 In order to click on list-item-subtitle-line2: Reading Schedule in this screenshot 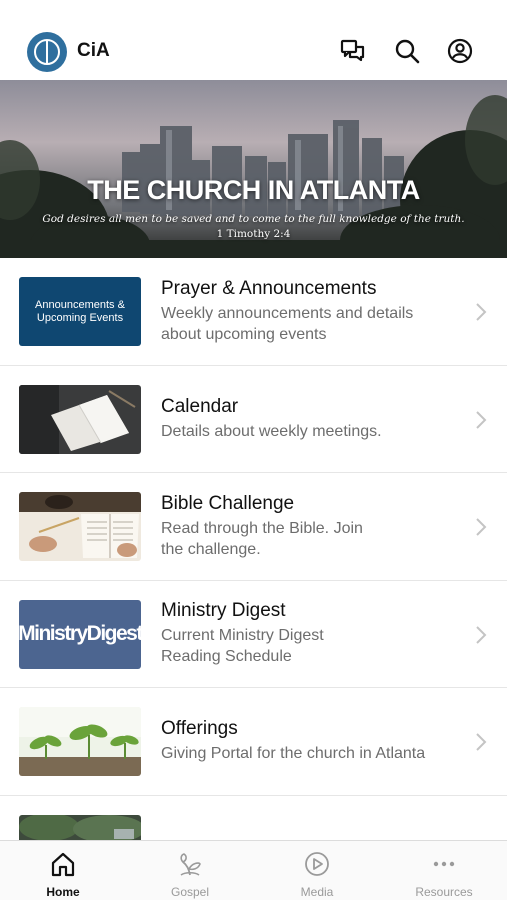, I will do `click(226, 657)`.